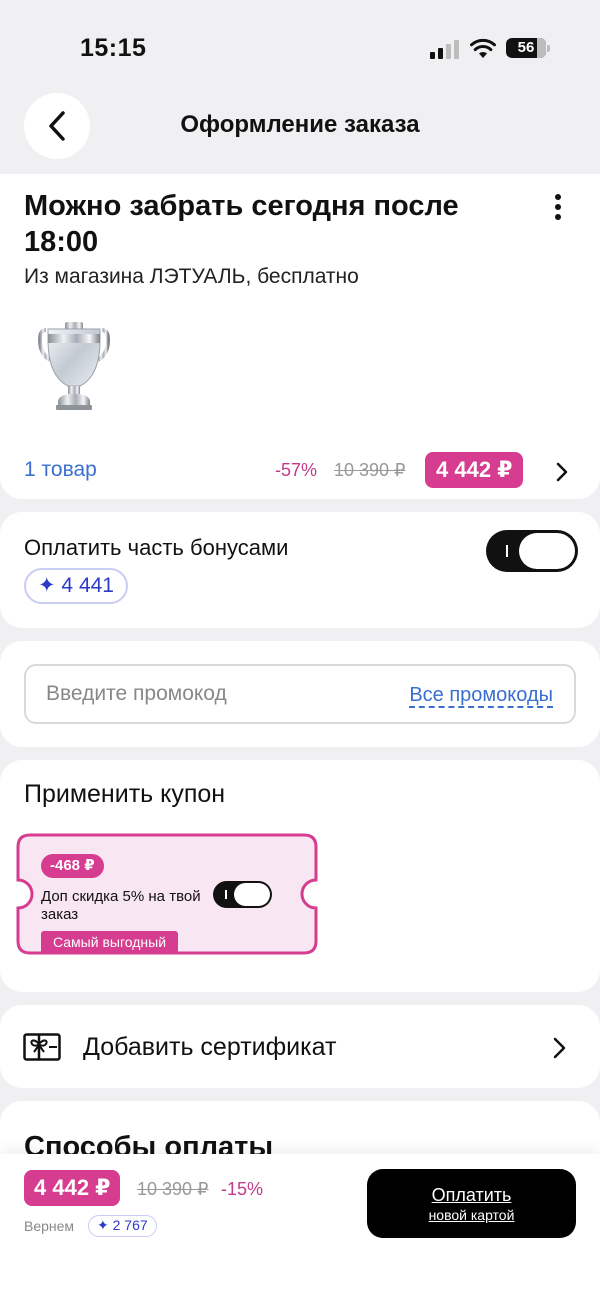 This screenshot has height=1303, width=600. I want to click on total-price-badge: 4 442 ₽, so click(72, 1188).